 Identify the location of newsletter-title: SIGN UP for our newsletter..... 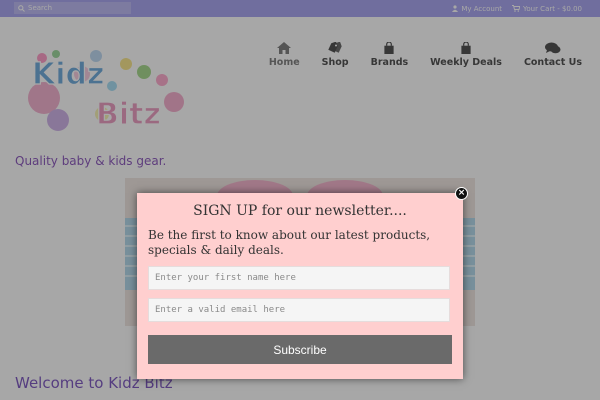
(300, 211).